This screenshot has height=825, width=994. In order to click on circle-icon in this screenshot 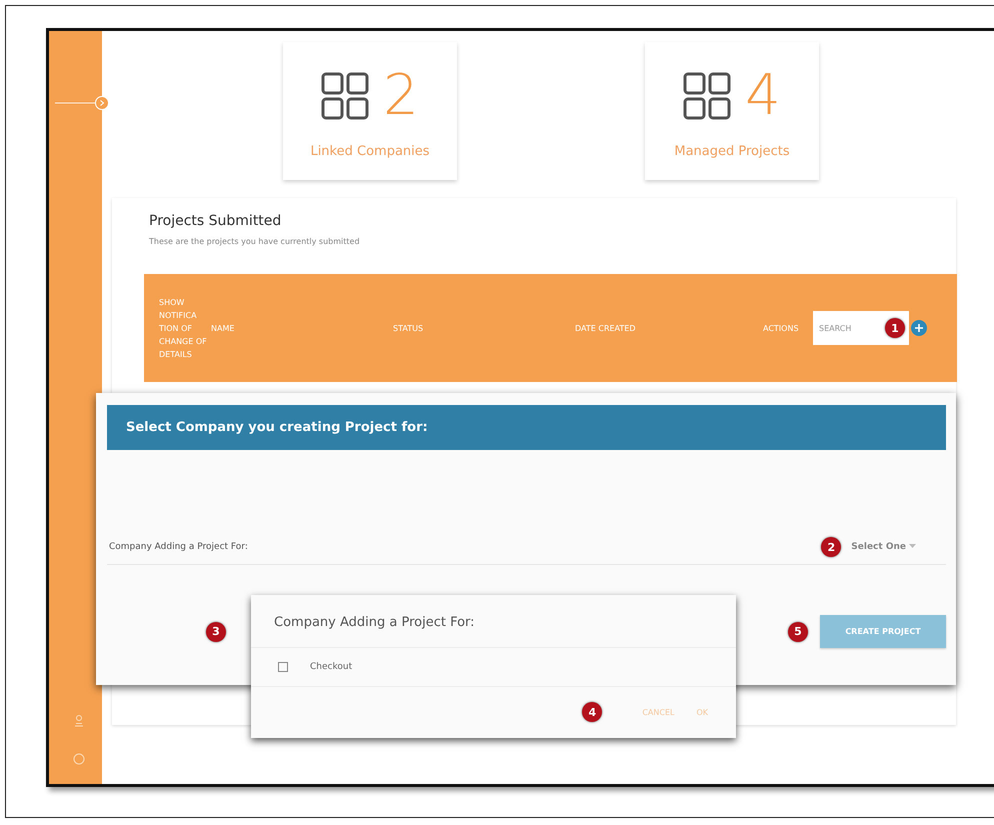, I will do `click(79, 759)`.